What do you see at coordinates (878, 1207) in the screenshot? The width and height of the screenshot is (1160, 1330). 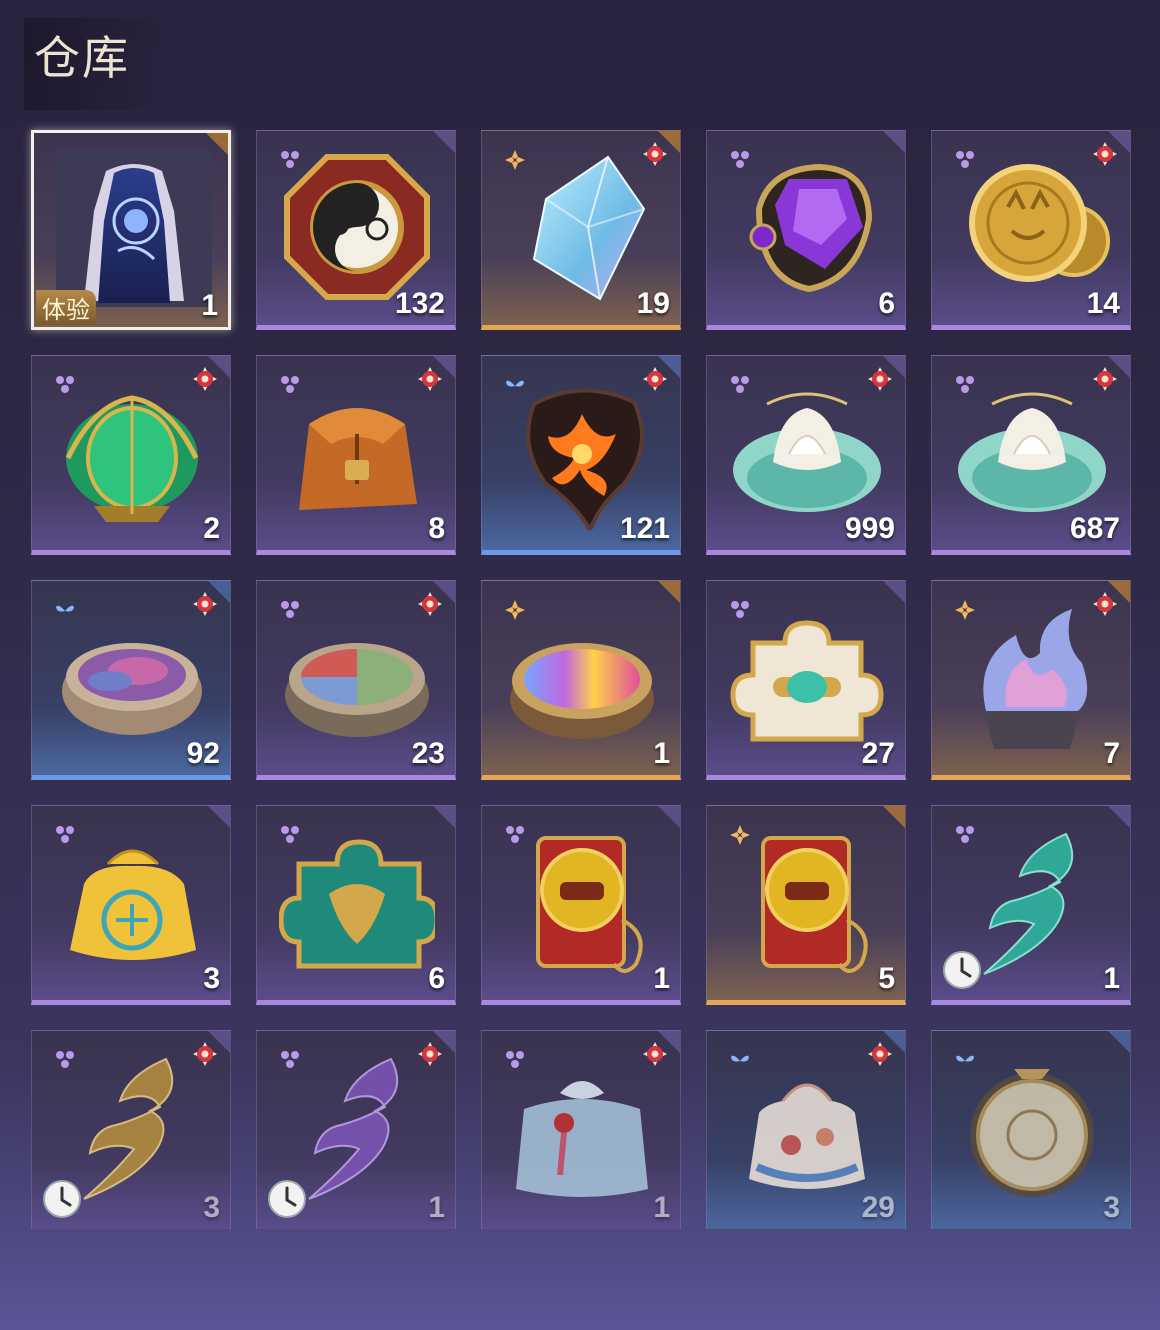 I see `item-quantity: 29` at bounding box center [878, 1207].